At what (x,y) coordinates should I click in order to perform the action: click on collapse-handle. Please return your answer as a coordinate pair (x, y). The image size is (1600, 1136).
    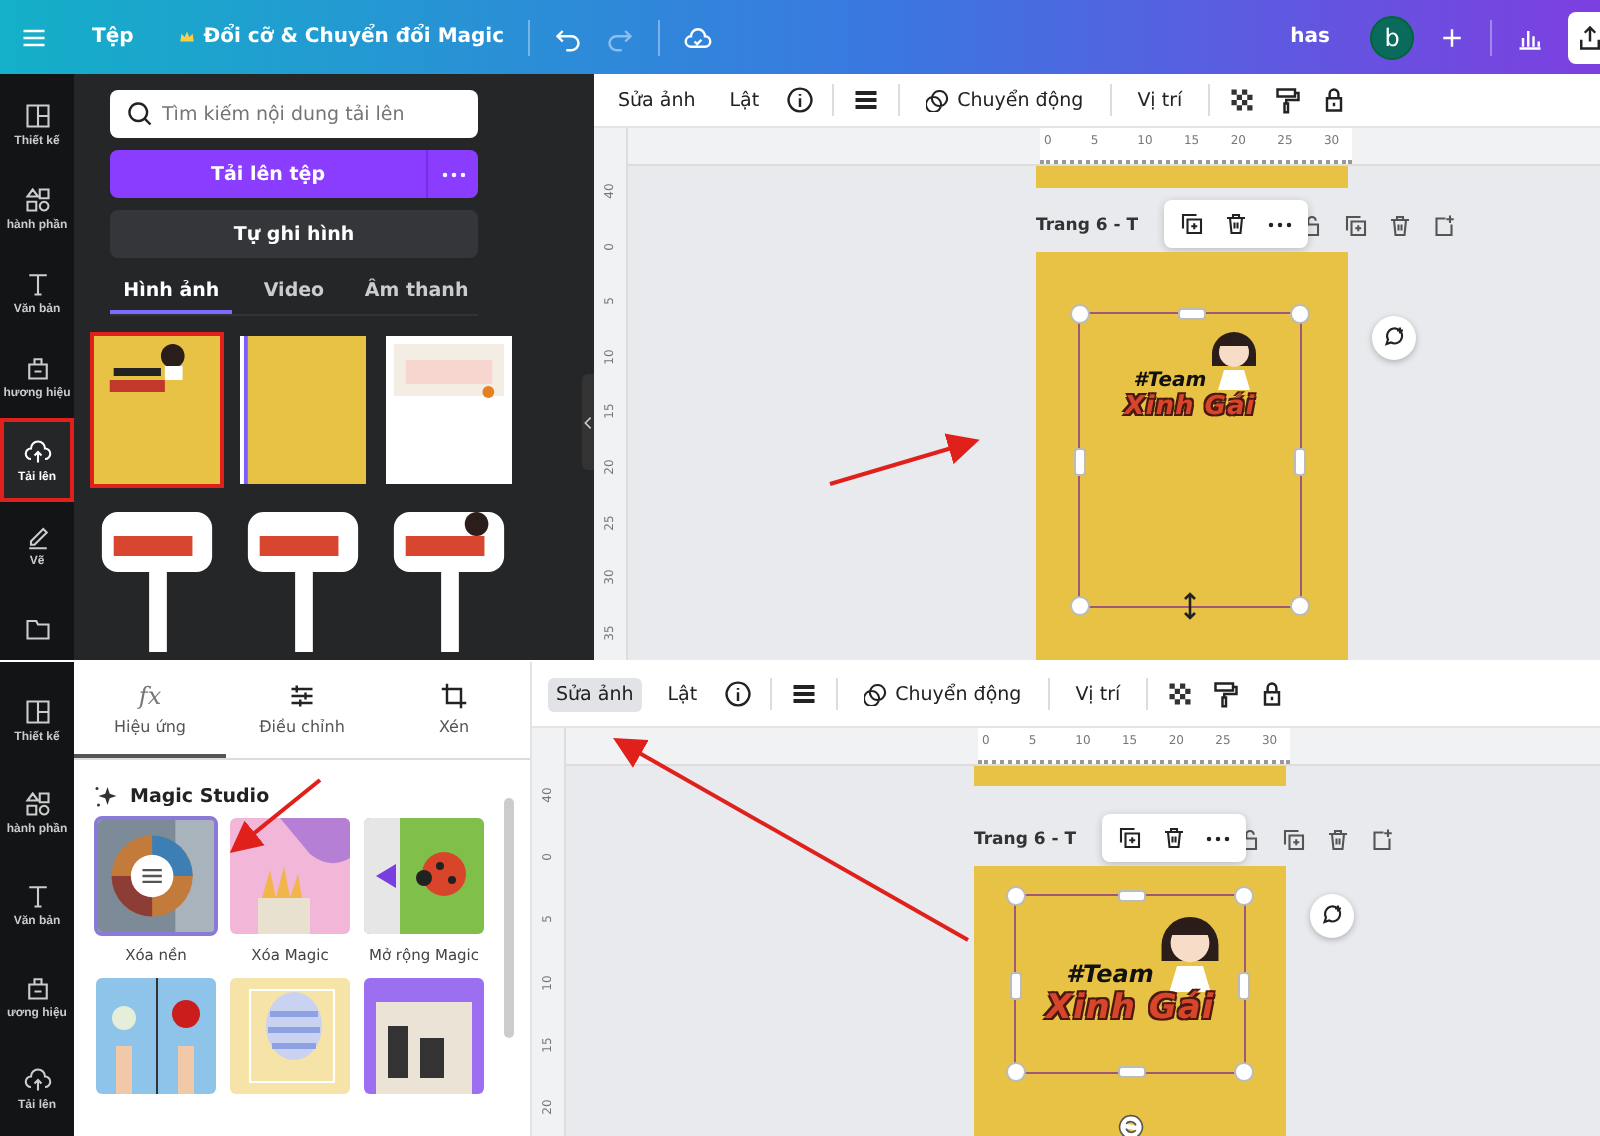
    Looking at the image, I should click on (588, 422).